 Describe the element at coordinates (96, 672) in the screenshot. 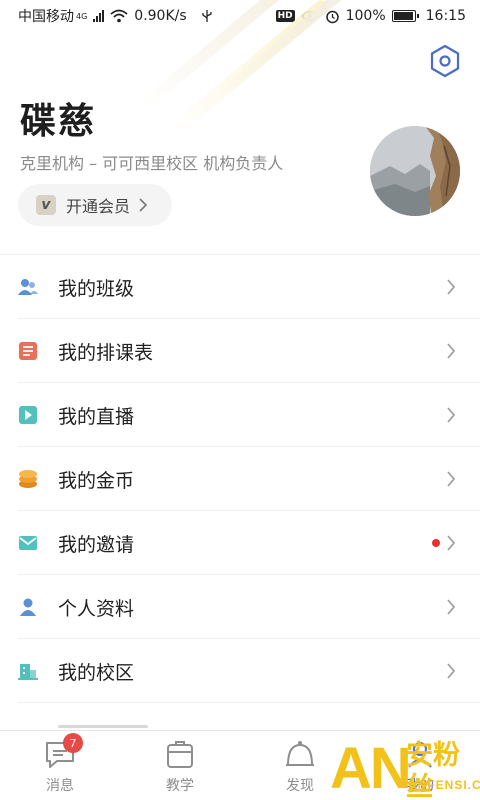

I see `menu-label: 我的校区` at that location.